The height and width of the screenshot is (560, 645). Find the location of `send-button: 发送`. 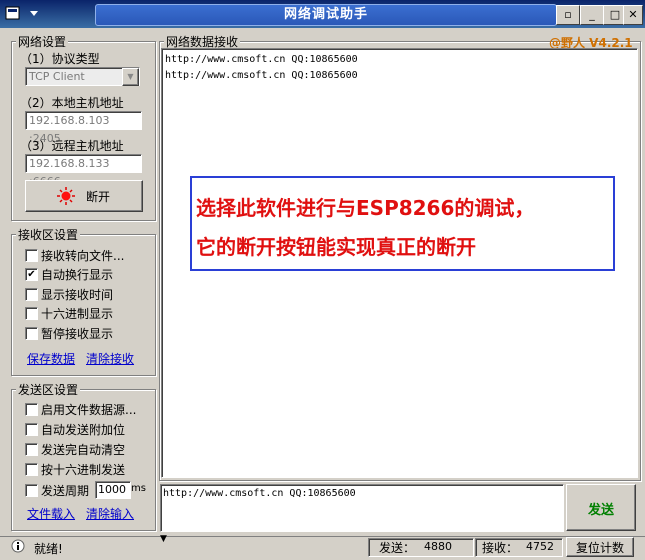

send-button: 发送 is located at coordinates (601, 507).